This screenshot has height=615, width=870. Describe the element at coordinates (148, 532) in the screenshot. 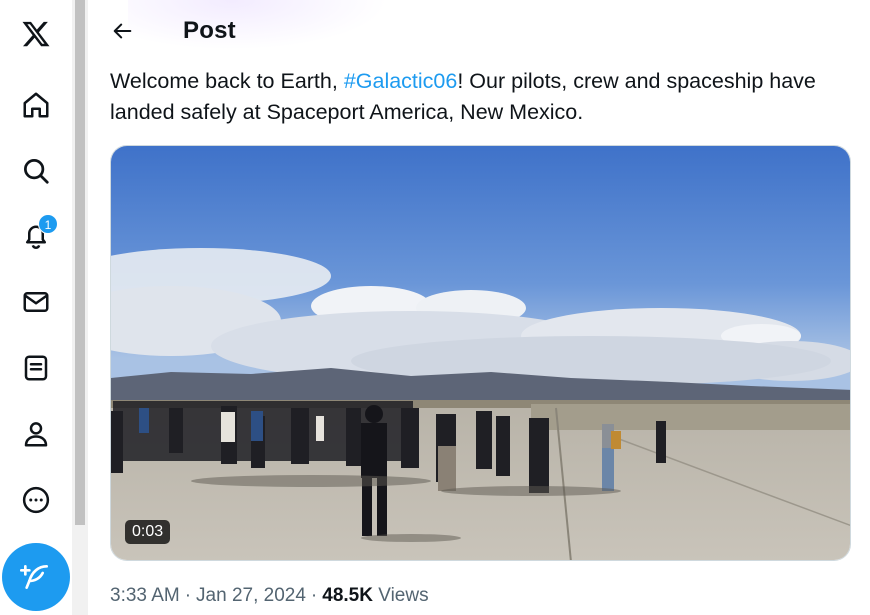

I see `video-duration: 0:03` at that location.